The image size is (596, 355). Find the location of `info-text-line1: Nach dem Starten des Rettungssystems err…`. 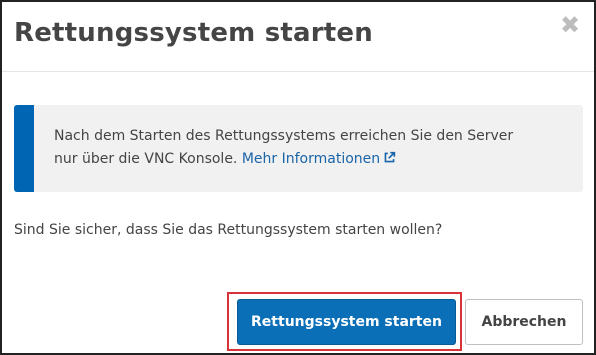

info-text-line1: Nach dem Starten des Rettungssystems err… is located at coordinates (284, 136).